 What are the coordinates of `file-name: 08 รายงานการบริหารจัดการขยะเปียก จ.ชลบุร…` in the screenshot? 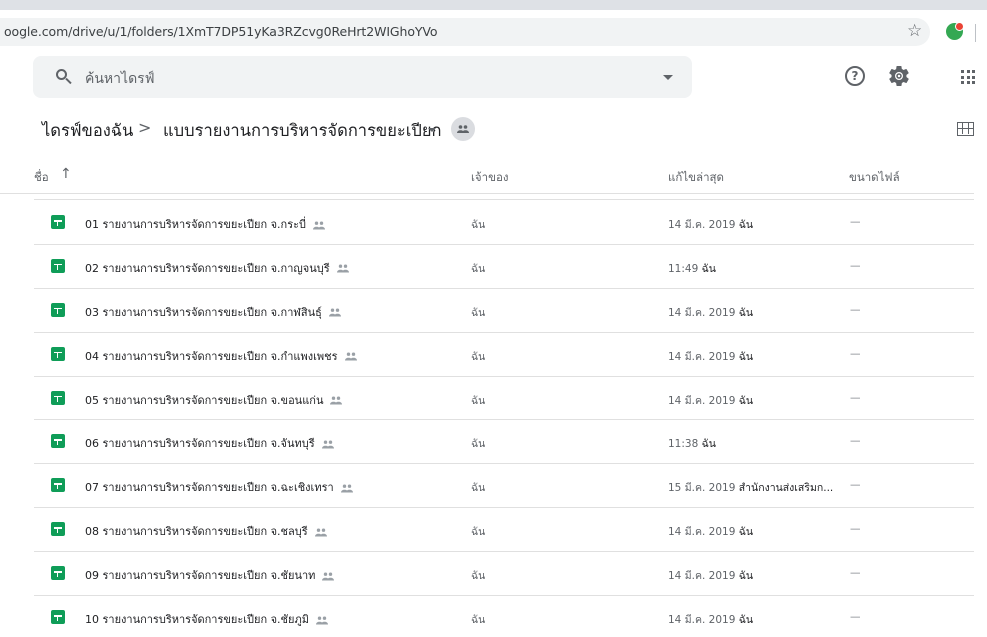 It's located at (206, 531).